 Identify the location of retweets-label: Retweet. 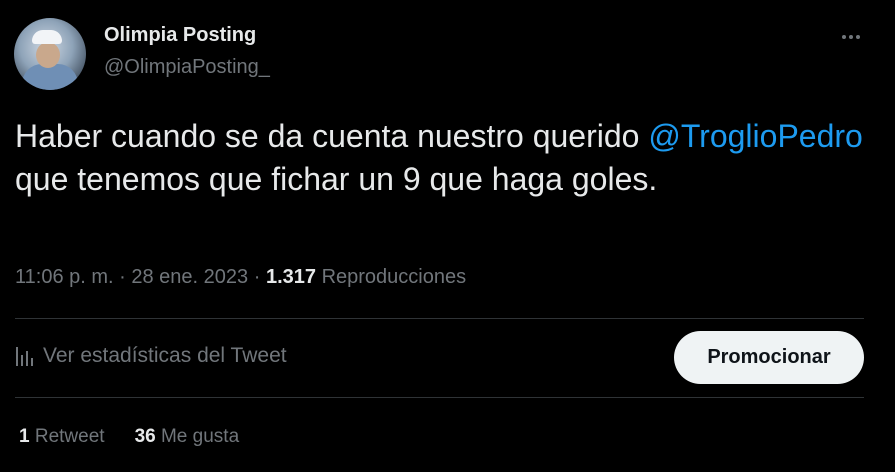
(69, 436).